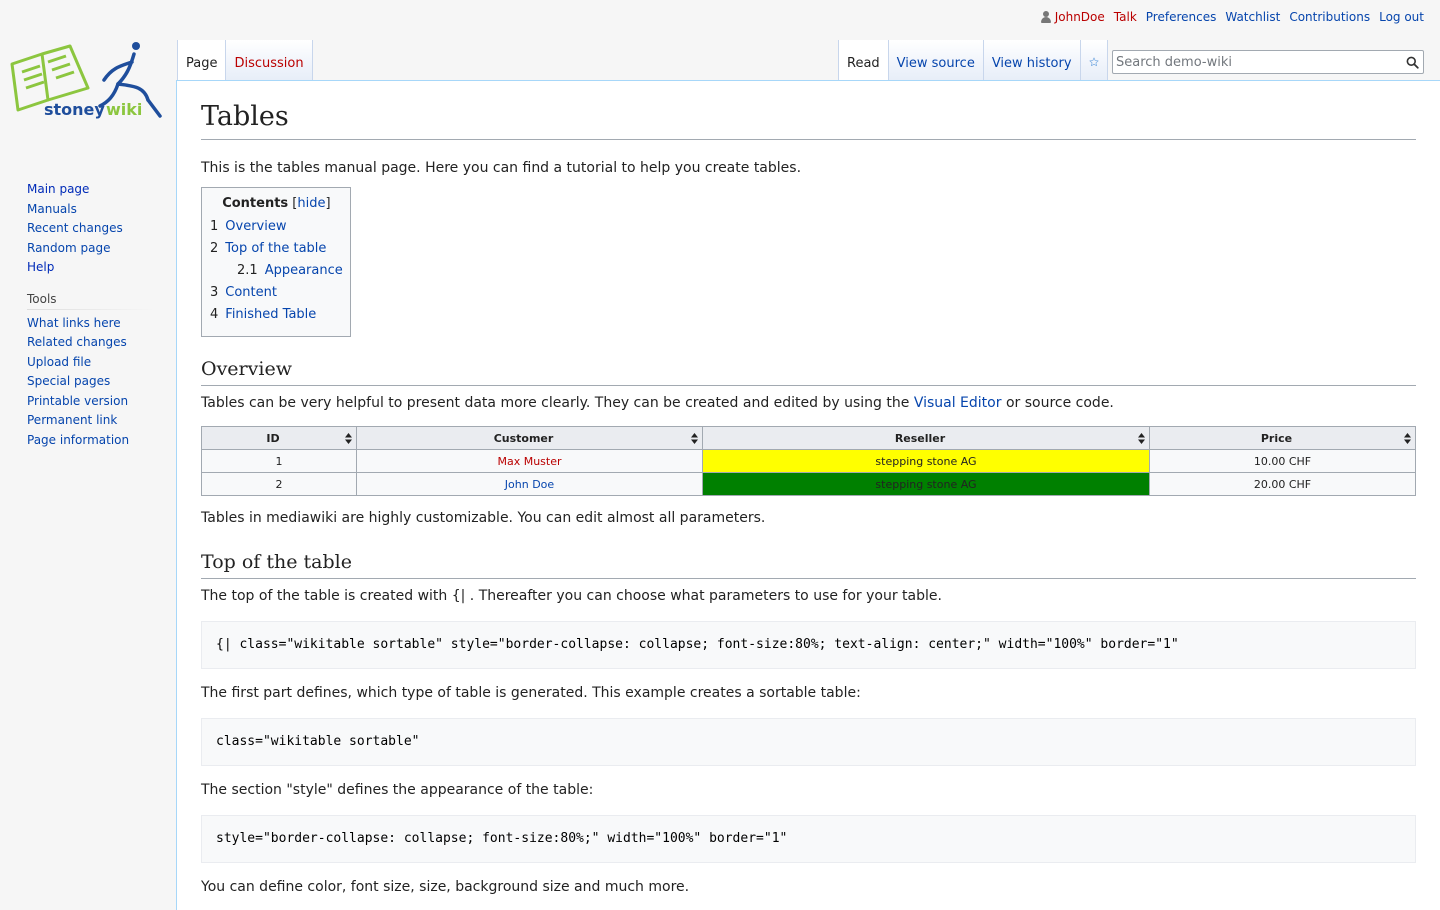  I want to click on overview-text-end: or source code., so click(1057, 403).